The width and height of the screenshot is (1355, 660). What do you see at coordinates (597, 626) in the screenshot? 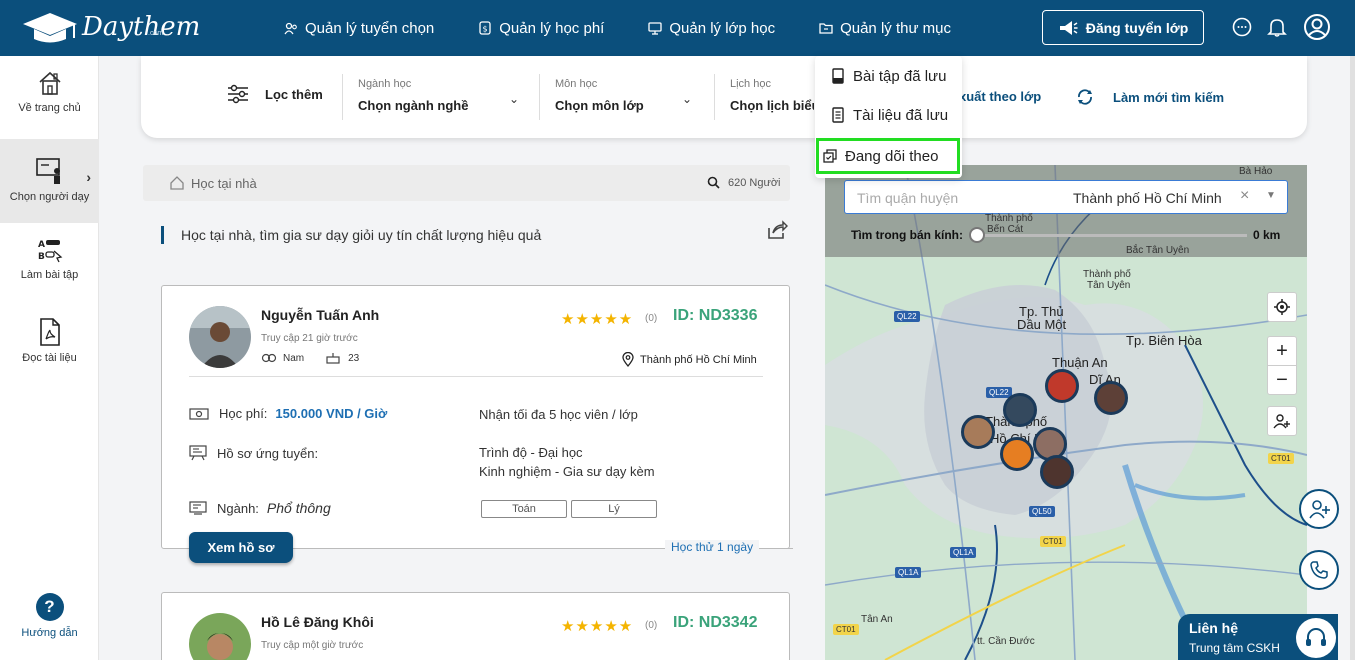
I see `rating-stars: ★★★★★` at bounding box center [597, 626].